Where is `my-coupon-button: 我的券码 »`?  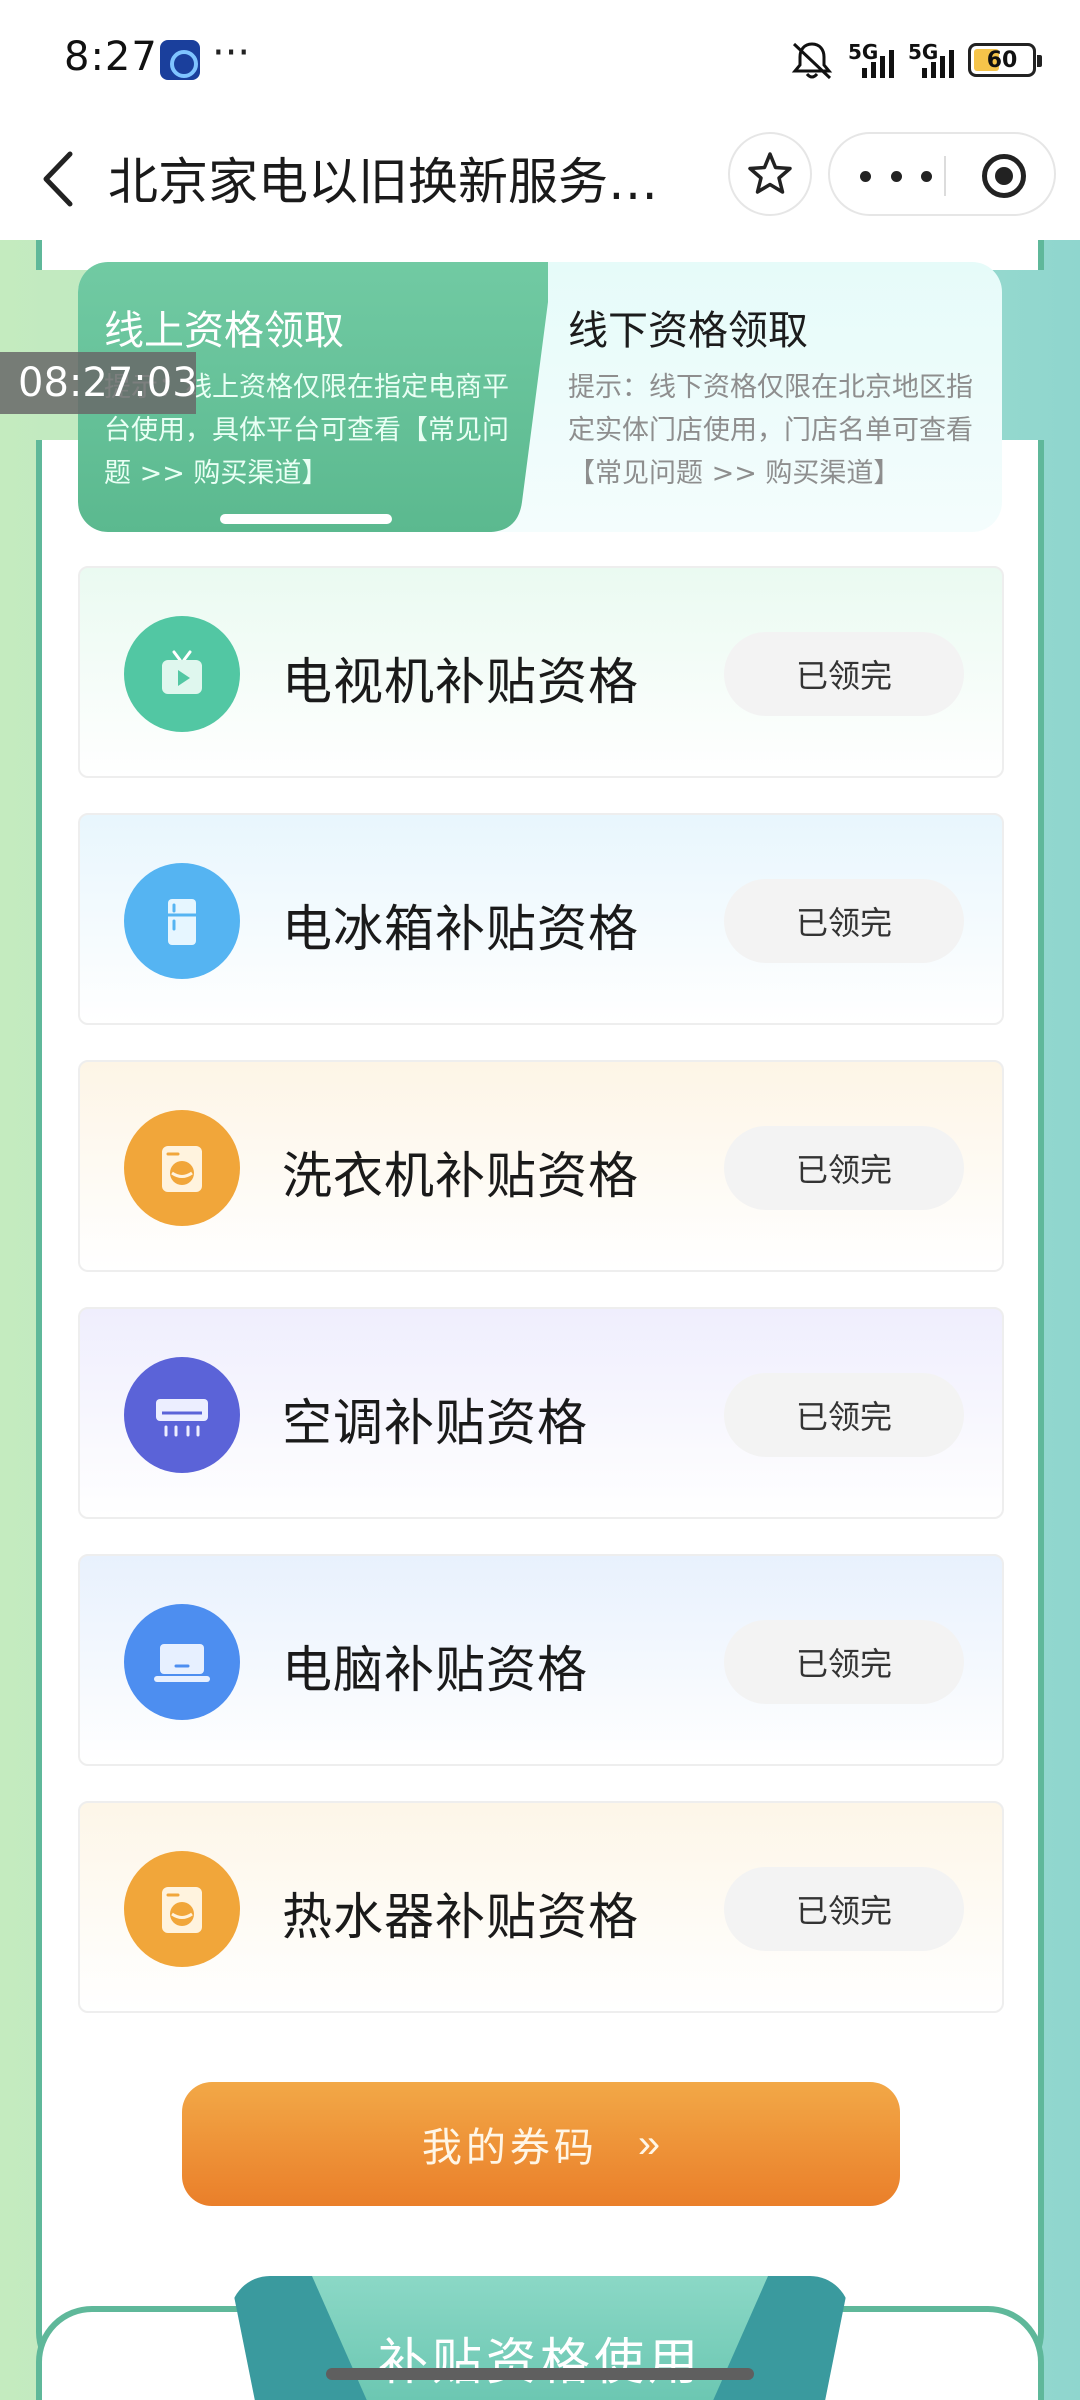
my-coupon-button: 我的券码 » is located at coordinates (541, 2144).